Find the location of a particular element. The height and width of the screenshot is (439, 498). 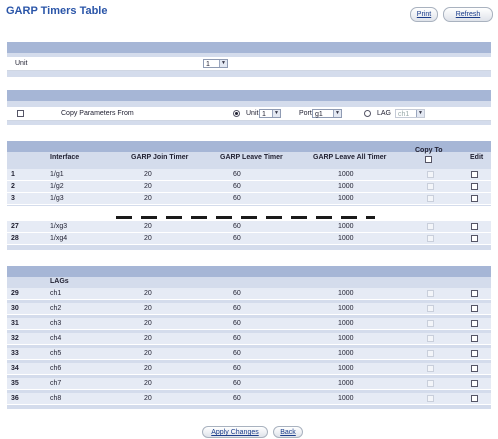

copy-to-all-checkbox is located at coordinates (428, 159).